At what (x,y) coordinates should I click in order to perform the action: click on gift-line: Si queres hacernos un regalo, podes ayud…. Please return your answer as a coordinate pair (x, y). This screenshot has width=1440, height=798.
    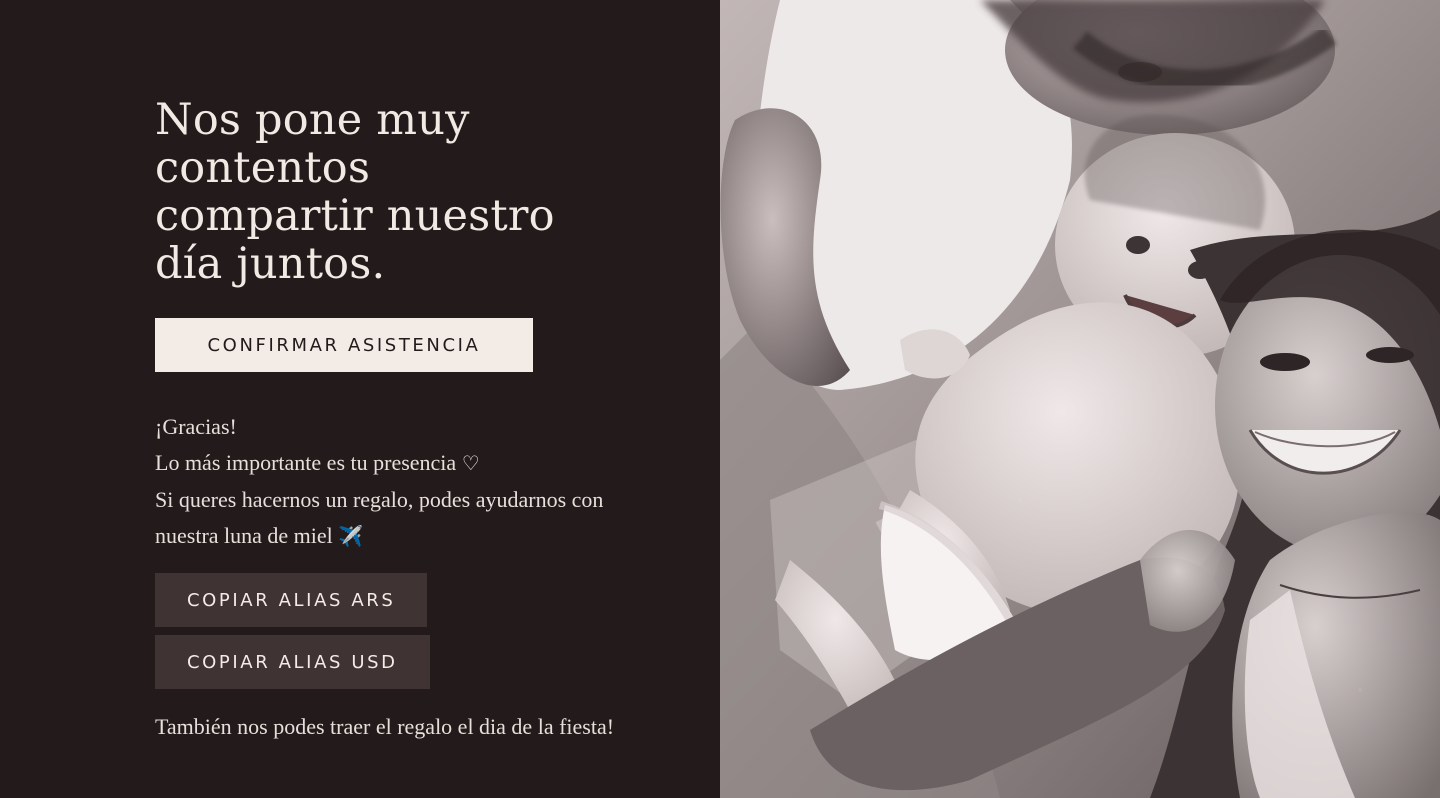
    Looking at the image, I should click on (379, 499).